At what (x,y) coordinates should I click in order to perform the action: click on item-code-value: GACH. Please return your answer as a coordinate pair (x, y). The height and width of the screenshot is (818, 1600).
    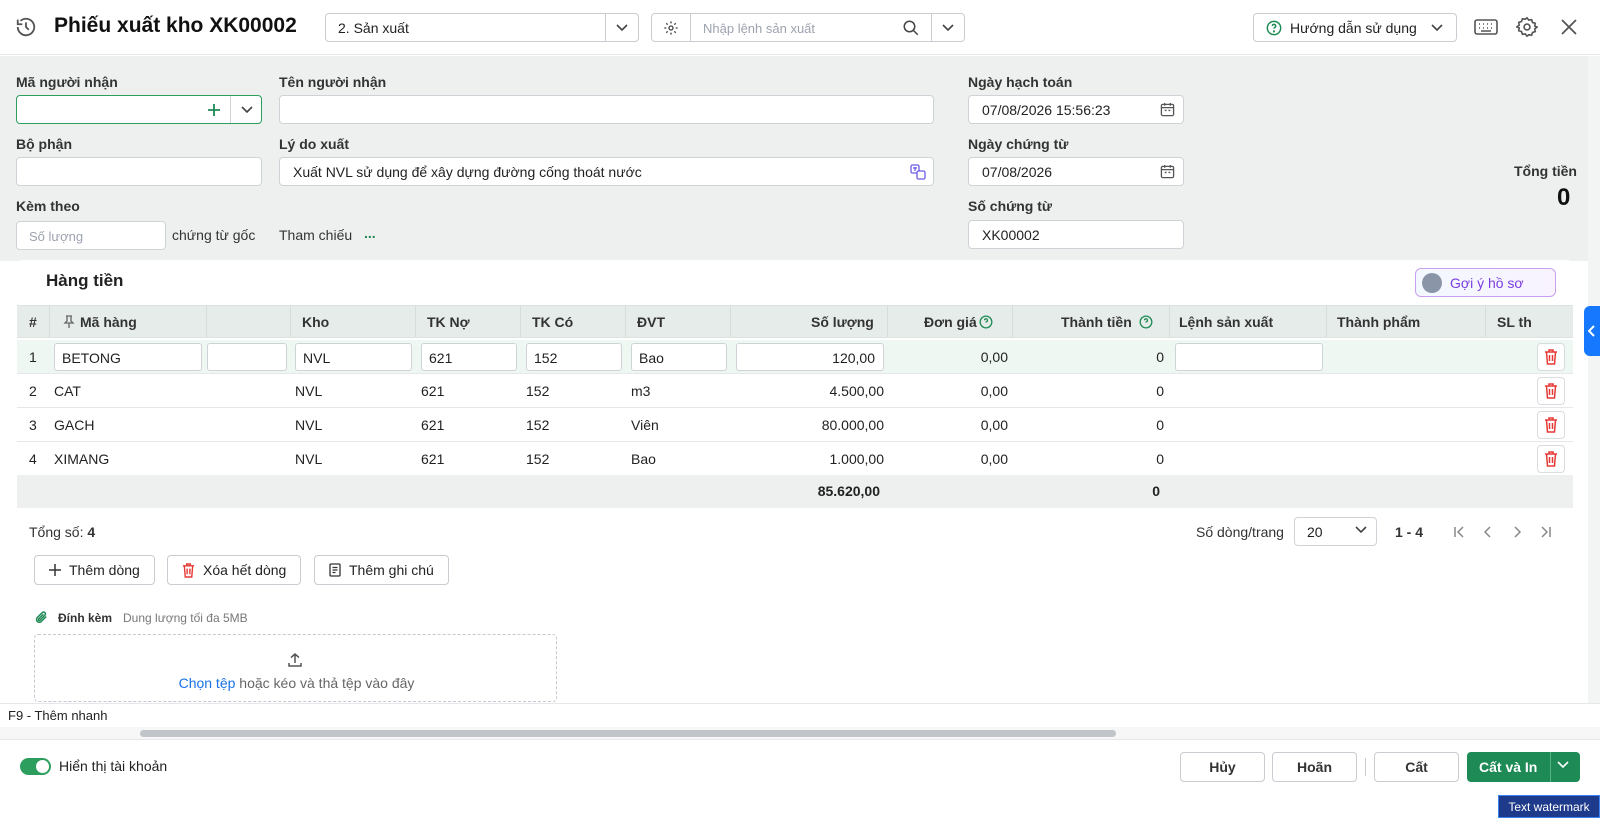
    Looking at the image, I should click on (74, 425).